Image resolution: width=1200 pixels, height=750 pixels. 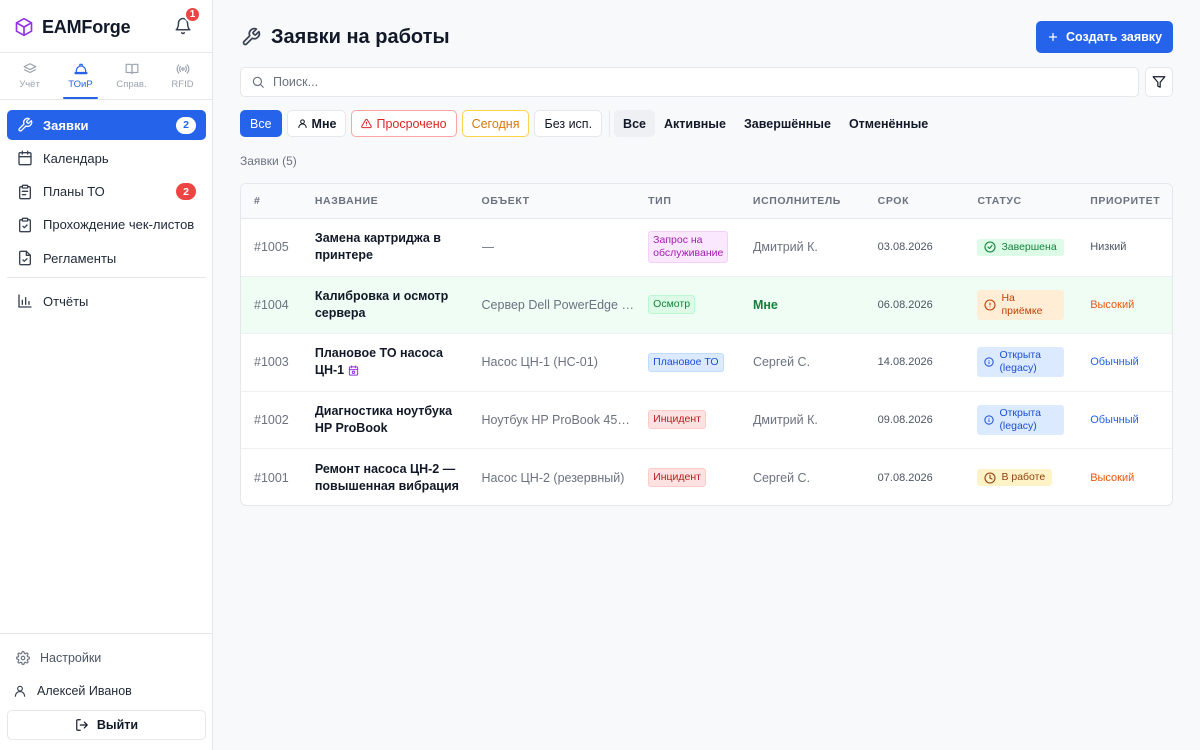 I want to click on module-tab-label: Справ., so click(x=131, y=84).